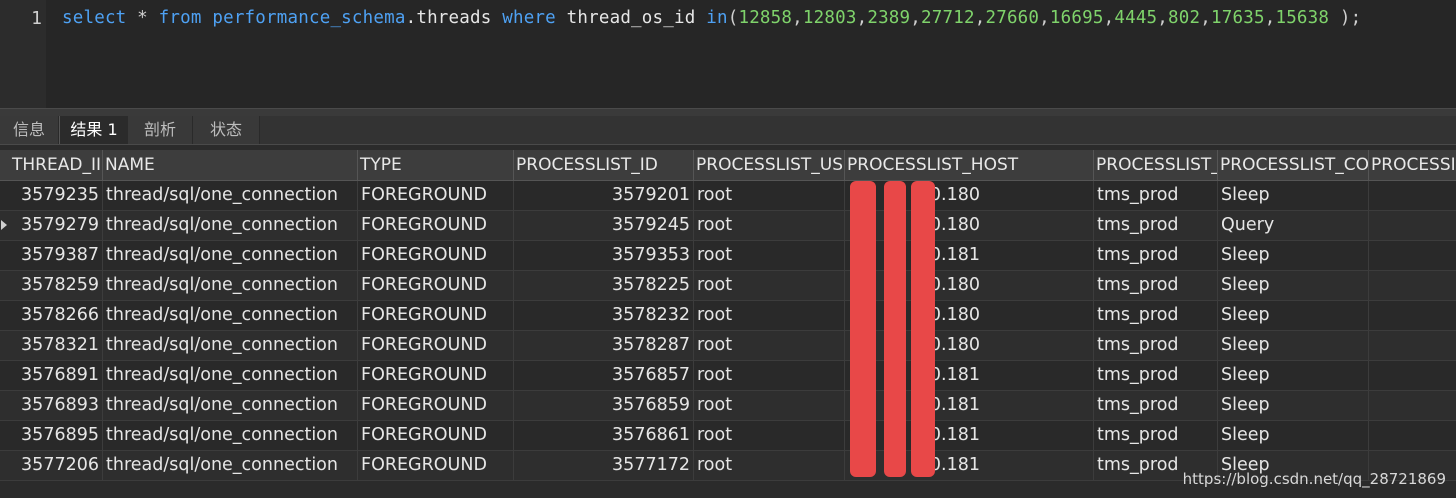 The image size is (1456, 498). What do you see at coordinates (56, 345) in the screenshot?
I see `cell-thread-id: 3578321` at bounding box center [56, 345].